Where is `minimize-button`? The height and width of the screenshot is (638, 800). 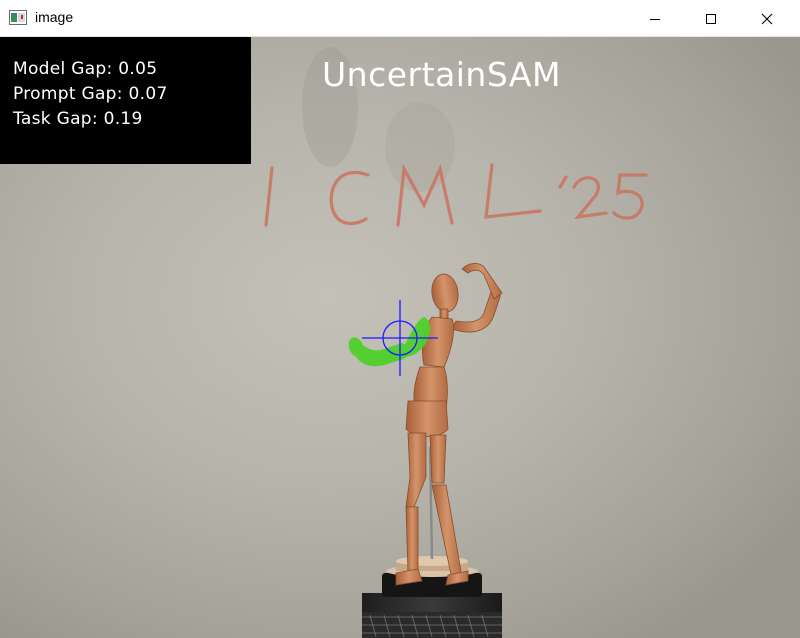
minimize-button is located at coordinates (655, 18).